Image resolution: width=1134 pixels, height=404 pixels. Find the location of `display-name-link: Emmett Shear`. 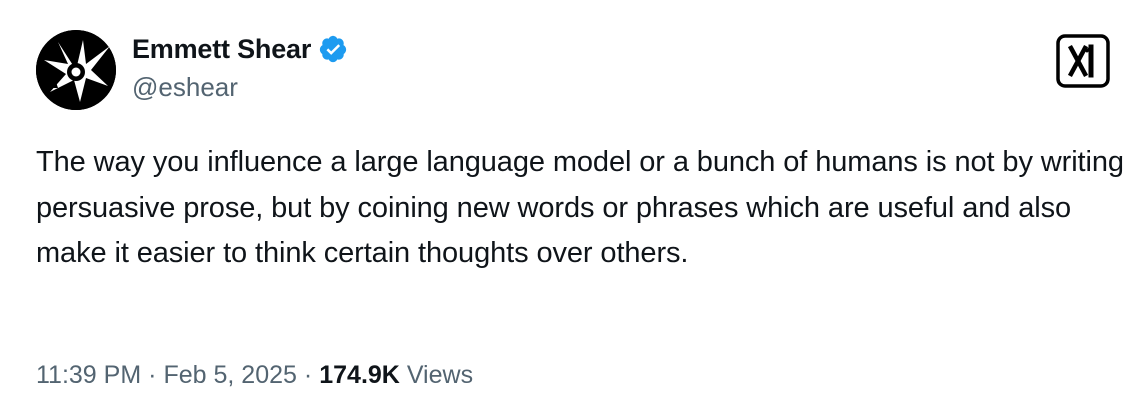

display-name-link: Emmett Shear is located at coordinates (240, 49).